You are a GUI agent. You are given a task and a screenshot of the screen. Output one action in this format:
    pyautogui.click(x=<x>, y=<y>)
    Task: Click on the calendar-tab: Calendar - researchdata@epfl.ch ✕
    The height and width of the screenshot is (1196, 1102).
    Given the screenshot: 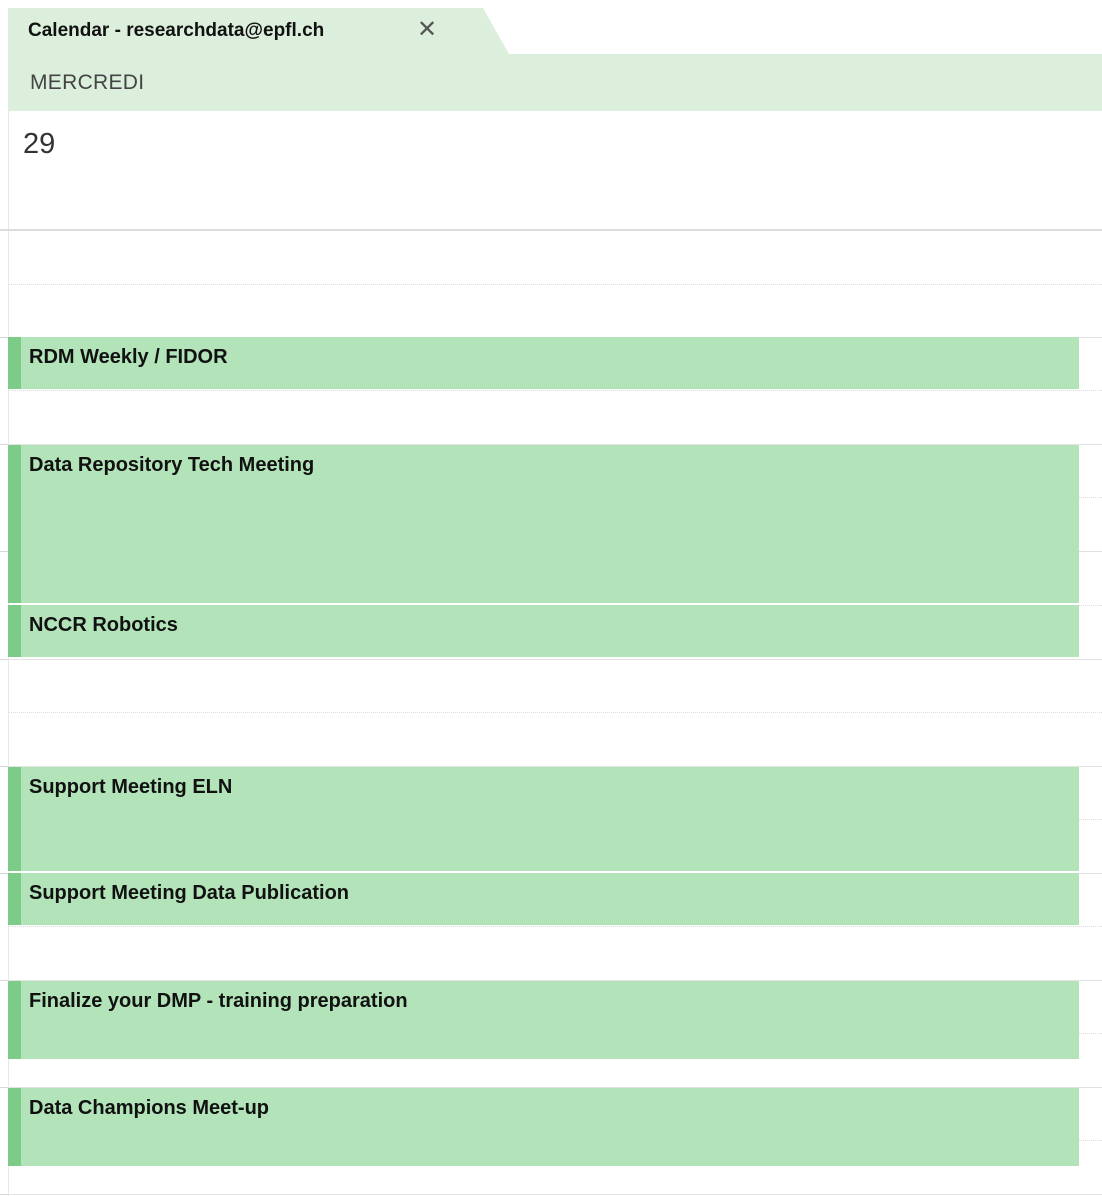 What is the action you would take?
    pyautogui.click(x=258, y=31)
    